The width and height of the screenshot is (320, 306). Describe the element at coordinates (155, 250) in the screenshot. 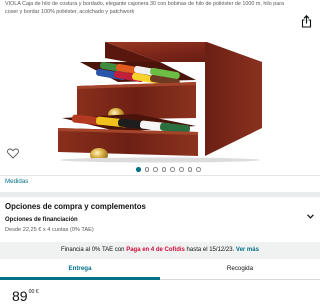

I see `promo-accent: Paga en 4 de Cofidis` at that location.